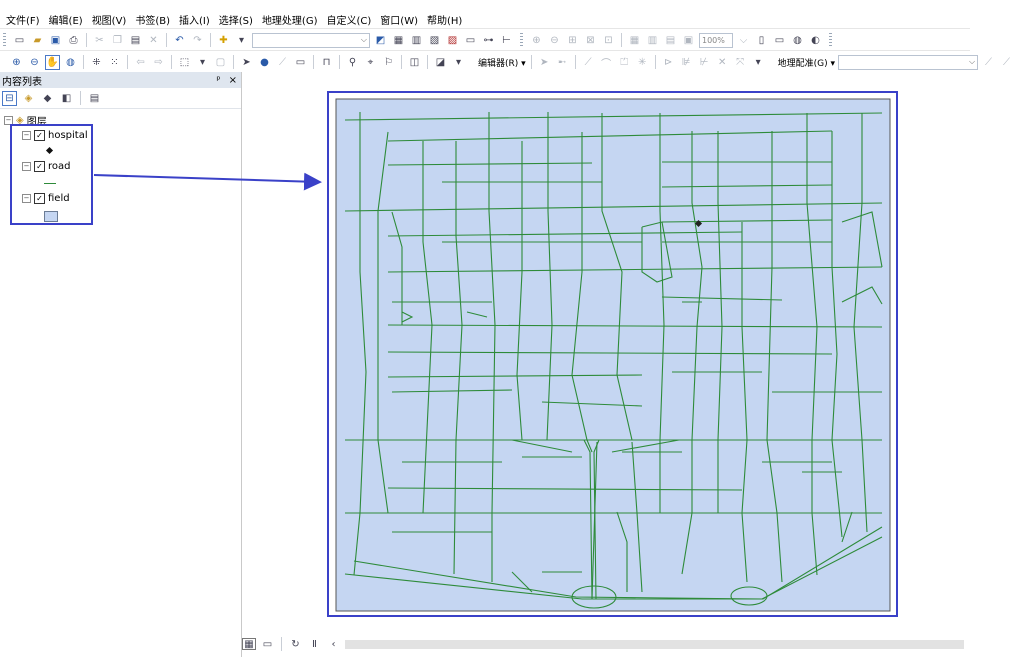  I want to click on forward-arrow-icon: ⇨, so click(158, 62).